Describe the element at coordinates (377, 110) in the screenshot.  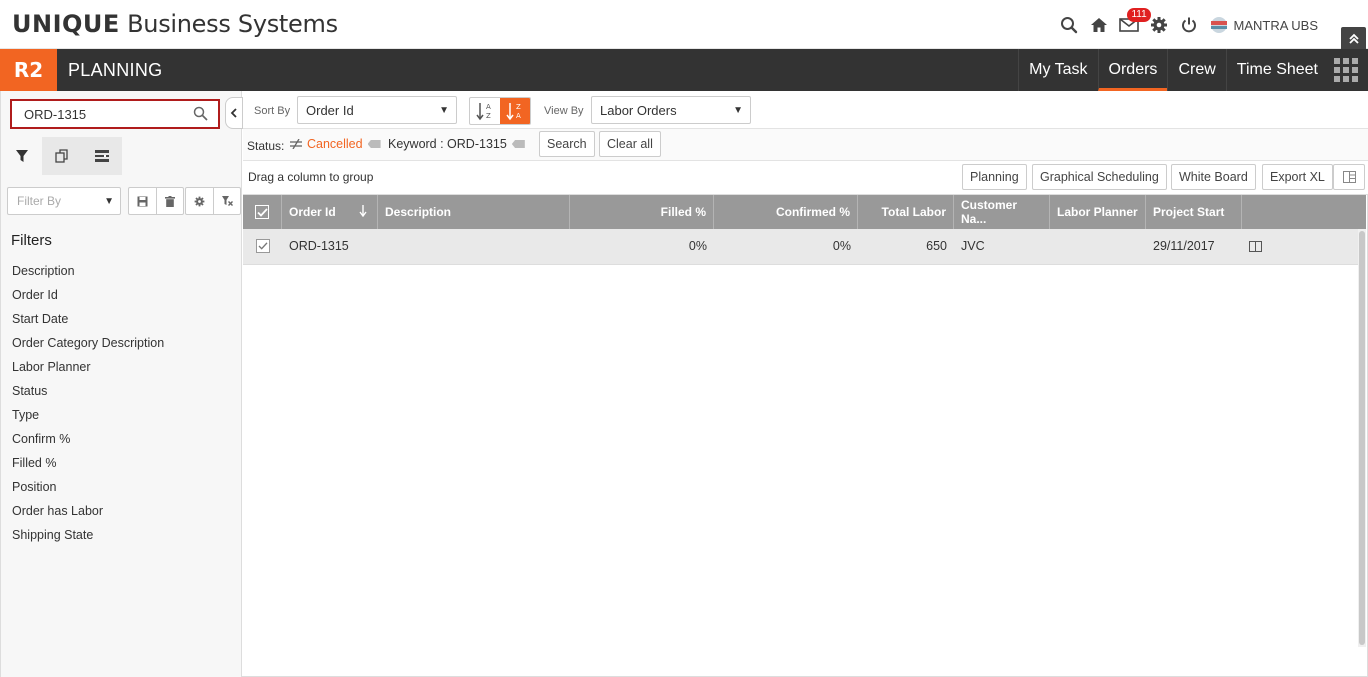
I see `sort-by-select: Order Id ▼` at that location.